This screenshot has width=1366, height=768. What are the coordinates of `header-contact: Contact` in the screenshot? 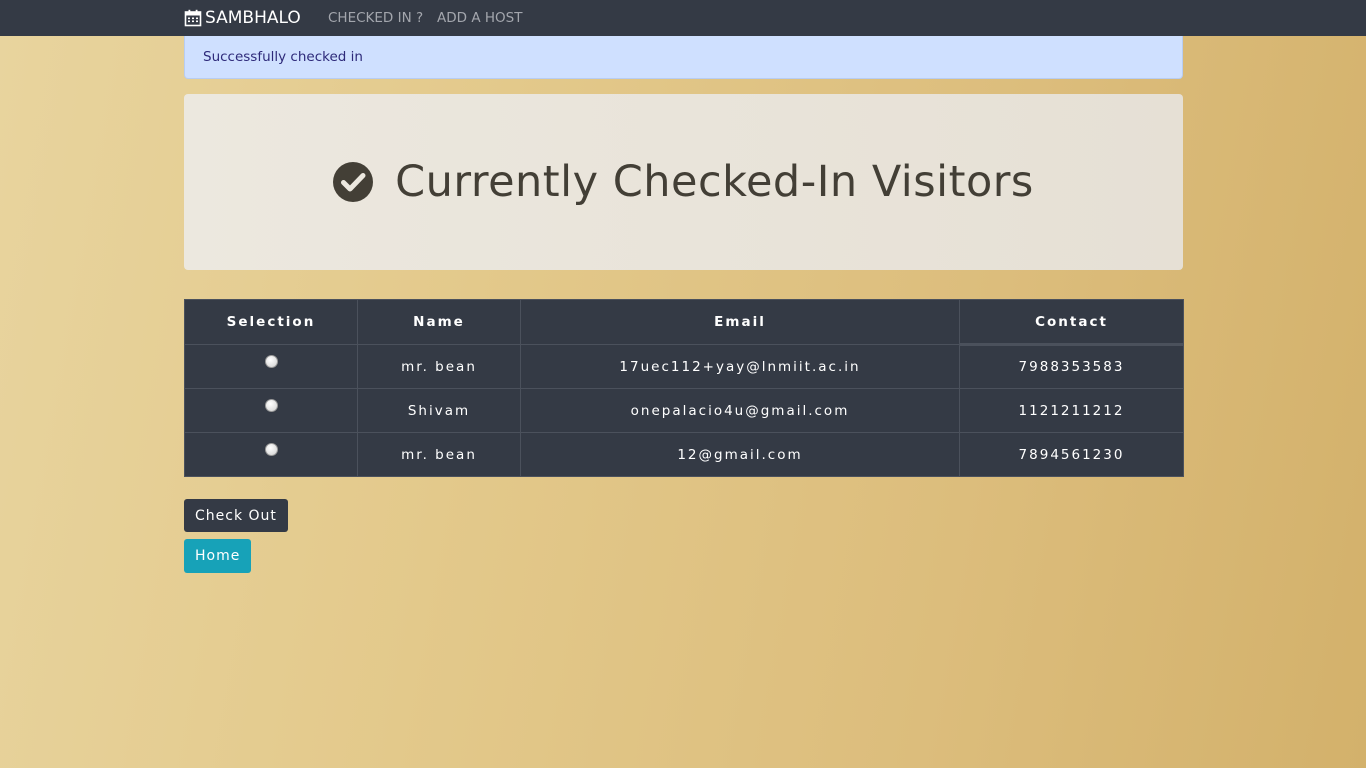 It's located at (1071, 322).